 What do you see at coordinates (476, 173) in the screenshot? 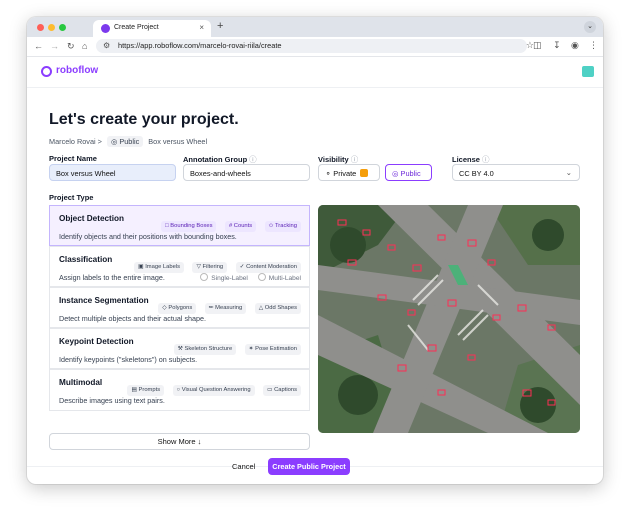
I see `license-value: CC BY 4.0` at bounding box center [476, 173].